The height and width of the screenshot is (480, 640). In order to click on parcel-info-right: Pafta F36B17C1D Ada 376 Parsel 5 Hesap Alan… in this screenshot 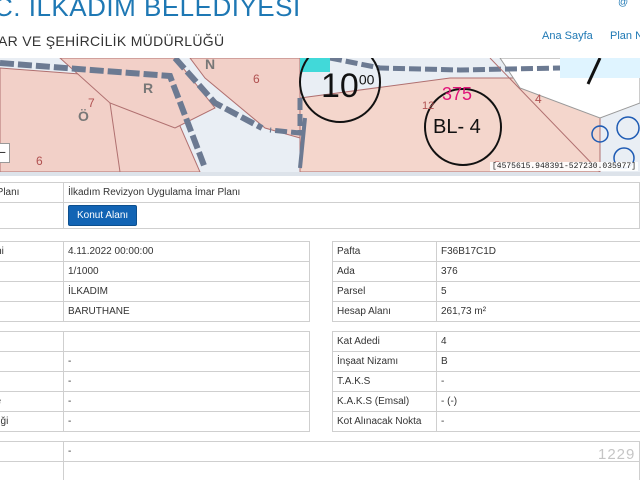, I will do `click(486, 281)`.